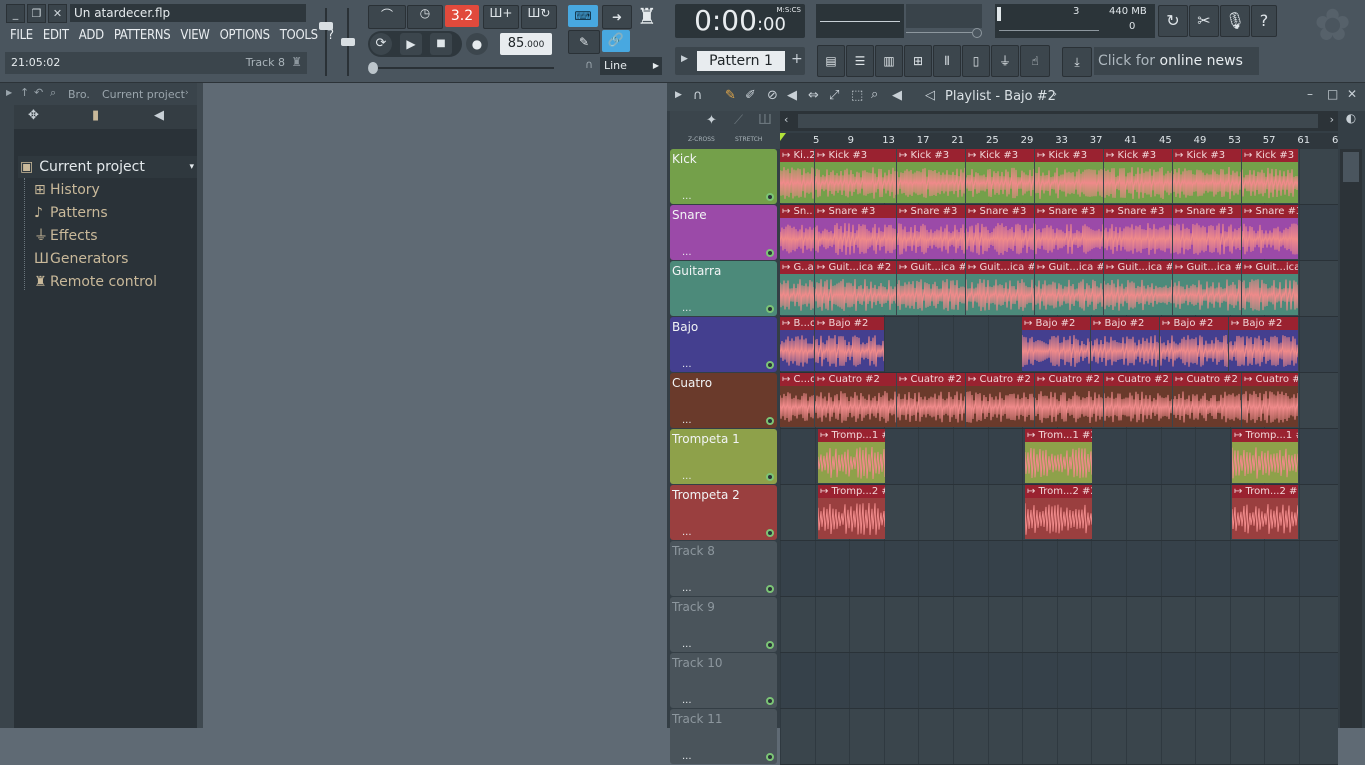  Describe the element at coordinates (477, 44) in the screenshot. I see `record-button: ●` at that location.